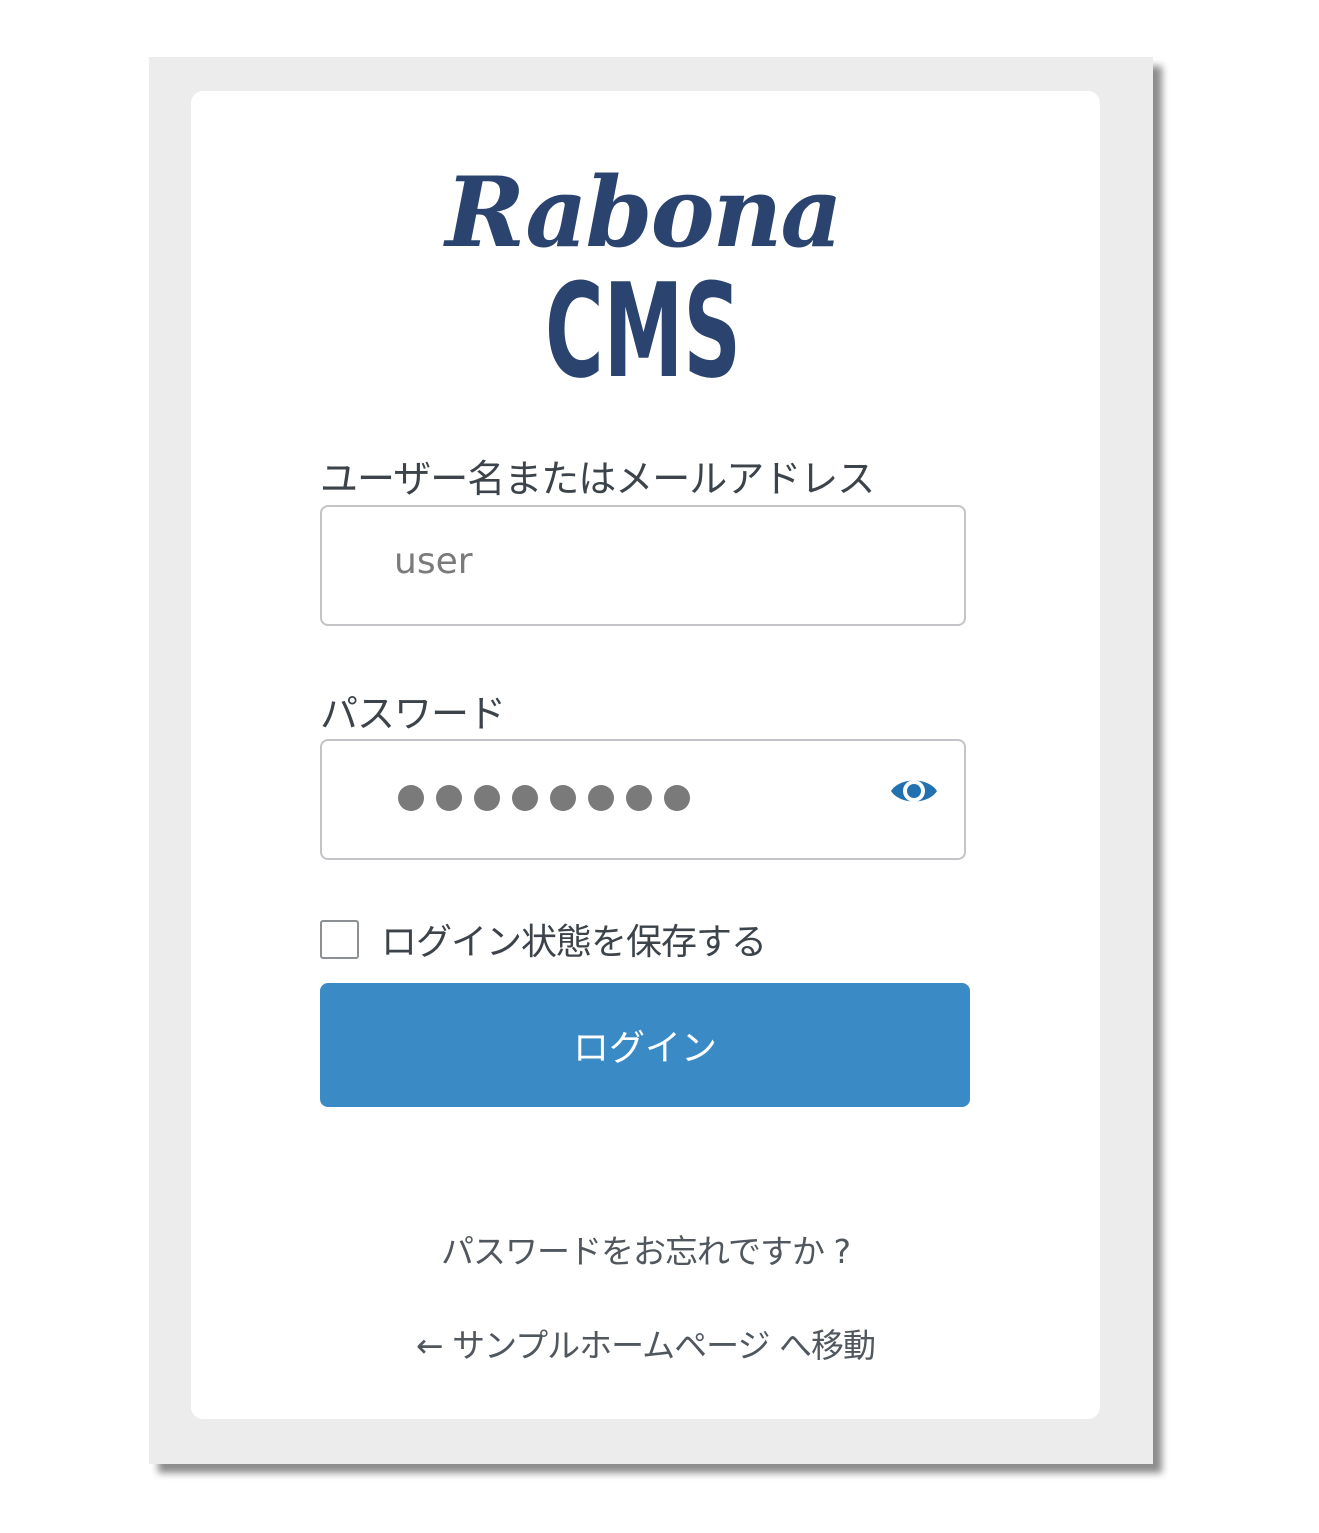  What do you see at coordinates (597, 479) in the screenshot?
I see `username-label: ユーザー名またはメールアドレス` at bounding box center [597, 479].